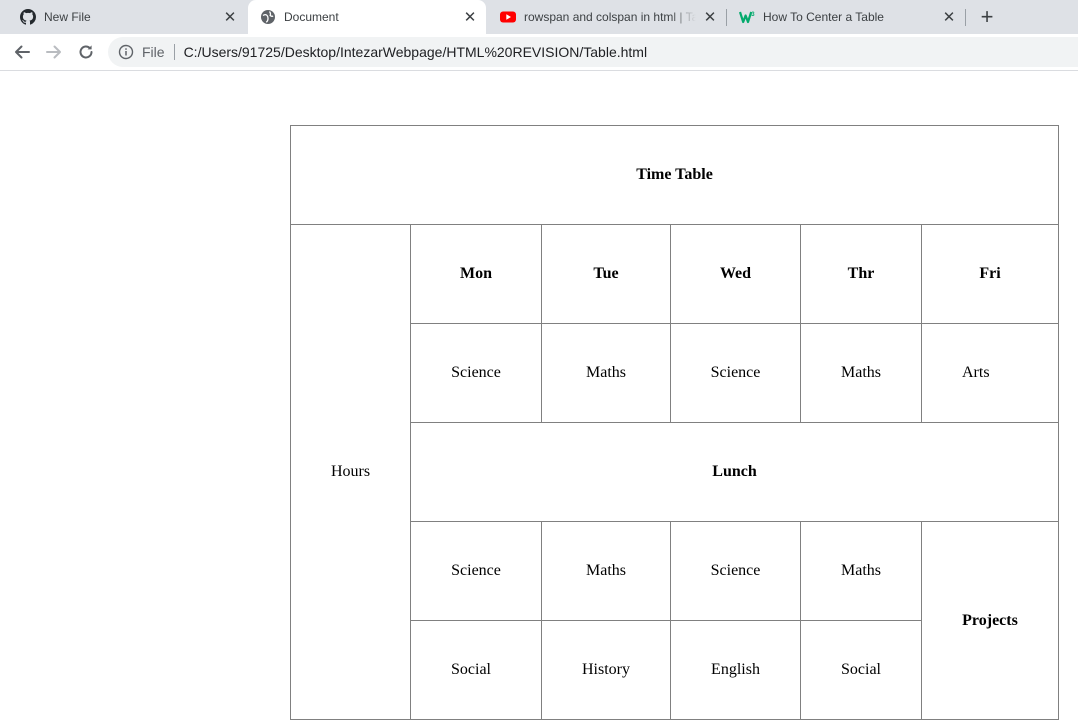 This screenshot has height=728, width=1078. Describe the element at coordinates (990, 373) in the screenshot. I see `subject-cell: Arts` at that location.